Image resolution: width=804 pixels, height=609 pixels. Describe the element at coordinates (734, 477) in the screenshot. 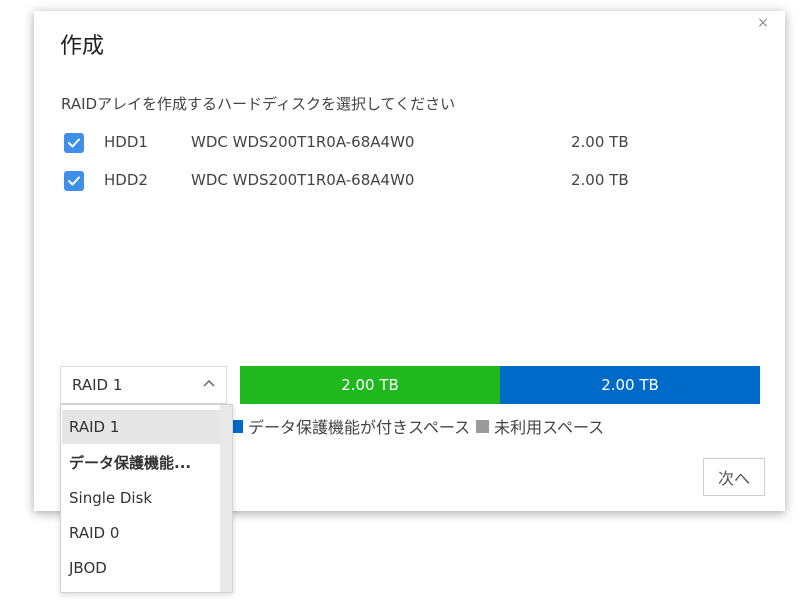

I see `next-button: 次へ` at that location.